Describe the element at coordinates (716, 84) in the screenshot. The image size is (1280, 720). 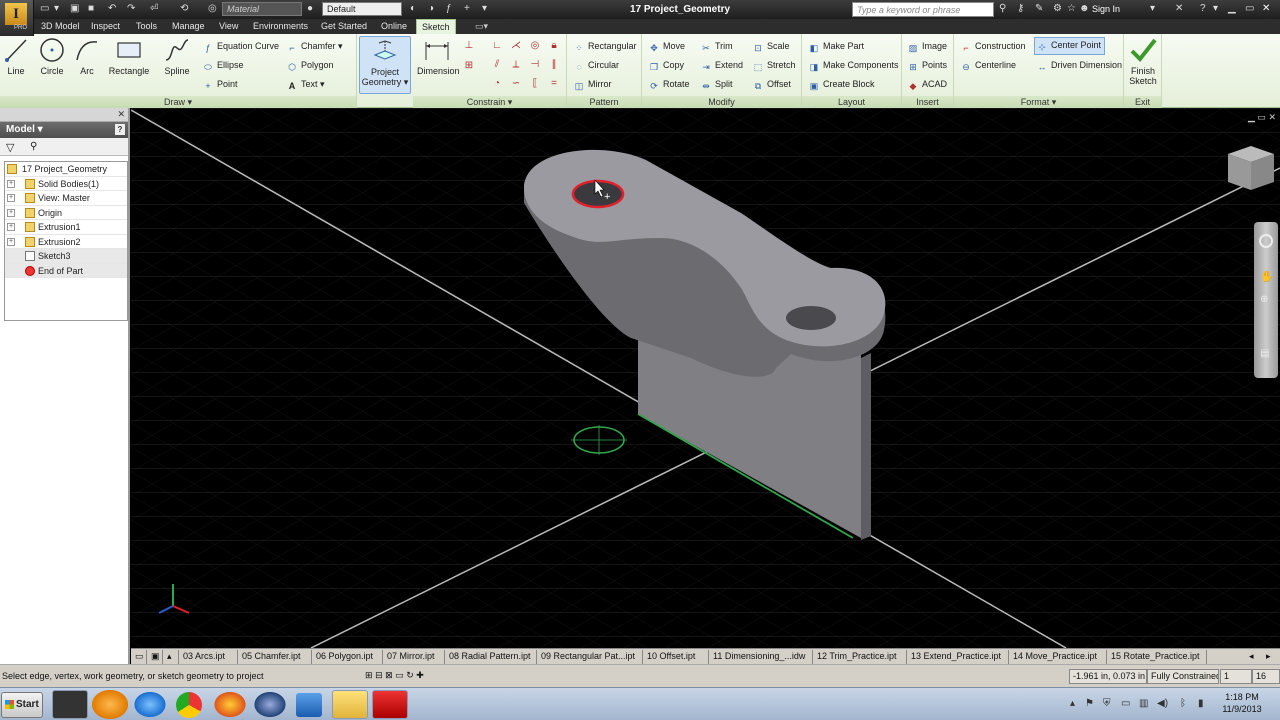
I see `split-button: ⇹ Split` at that location.